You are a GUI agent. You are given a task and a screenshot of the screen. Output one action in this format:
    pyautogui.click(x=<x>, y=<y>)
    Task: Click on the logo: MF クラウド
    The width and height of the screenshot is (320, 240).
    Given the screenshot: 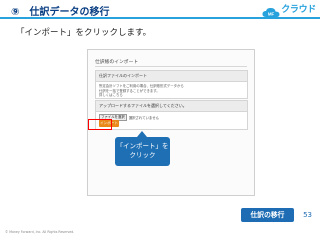 What is the action you would take?
    pyautogui.click(x=289, y=9)
    